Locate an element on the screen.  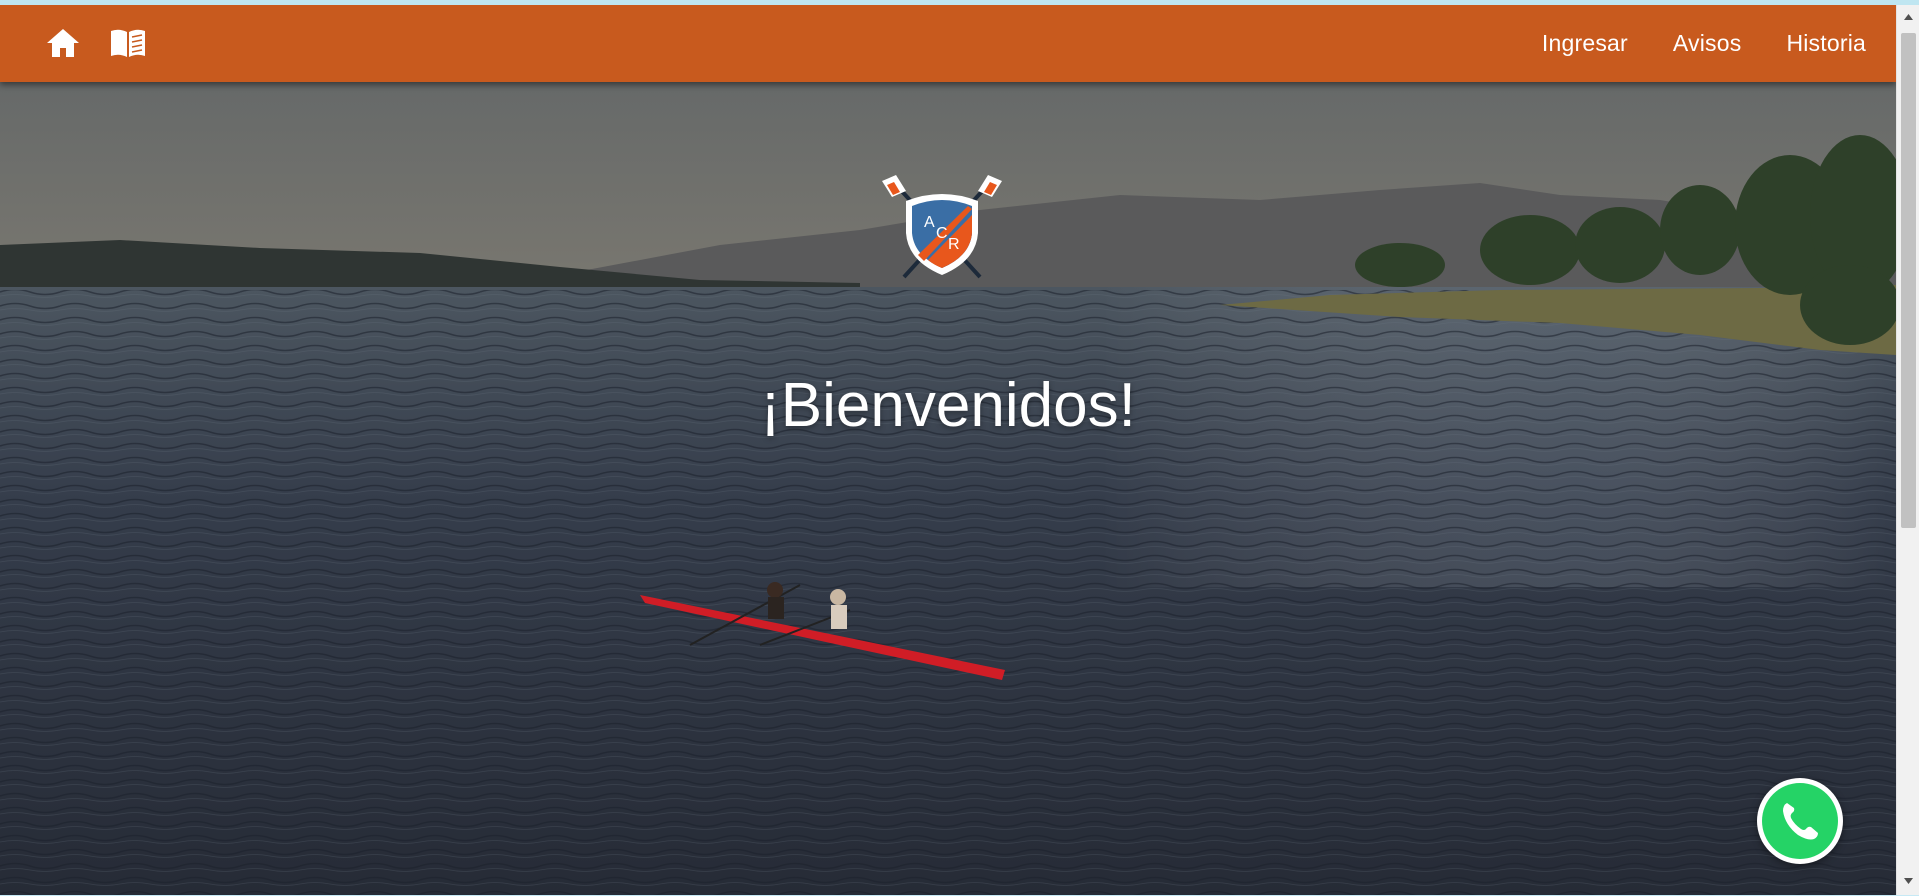
scrollbar-thumb is located at coordinates (1908, 280).